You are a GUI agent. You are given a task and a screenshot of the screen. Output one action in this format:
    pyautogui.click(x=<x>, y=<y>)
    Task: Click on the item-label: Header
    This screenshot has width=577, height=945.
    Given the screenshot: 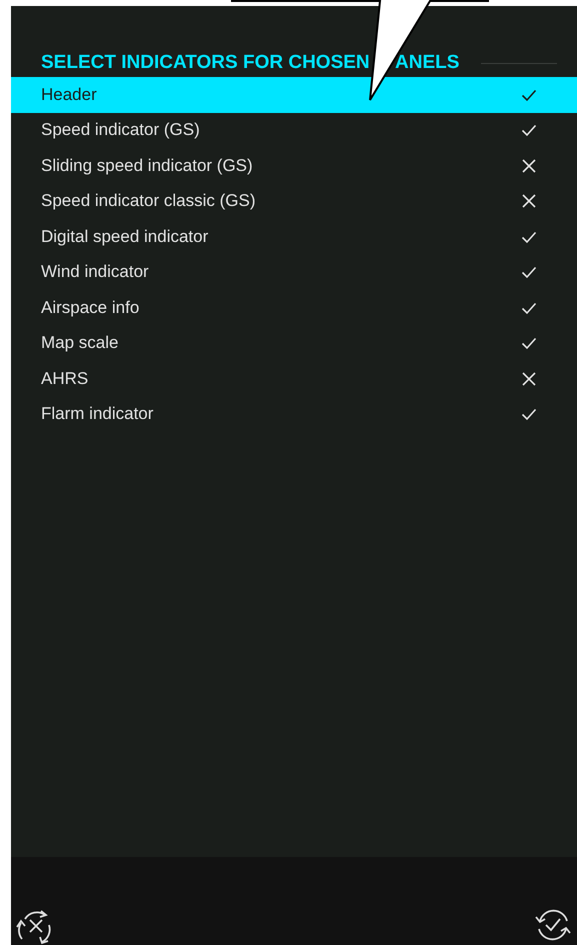 What is the action you would take?
    pyautogui.click(x=69, y=94)
    